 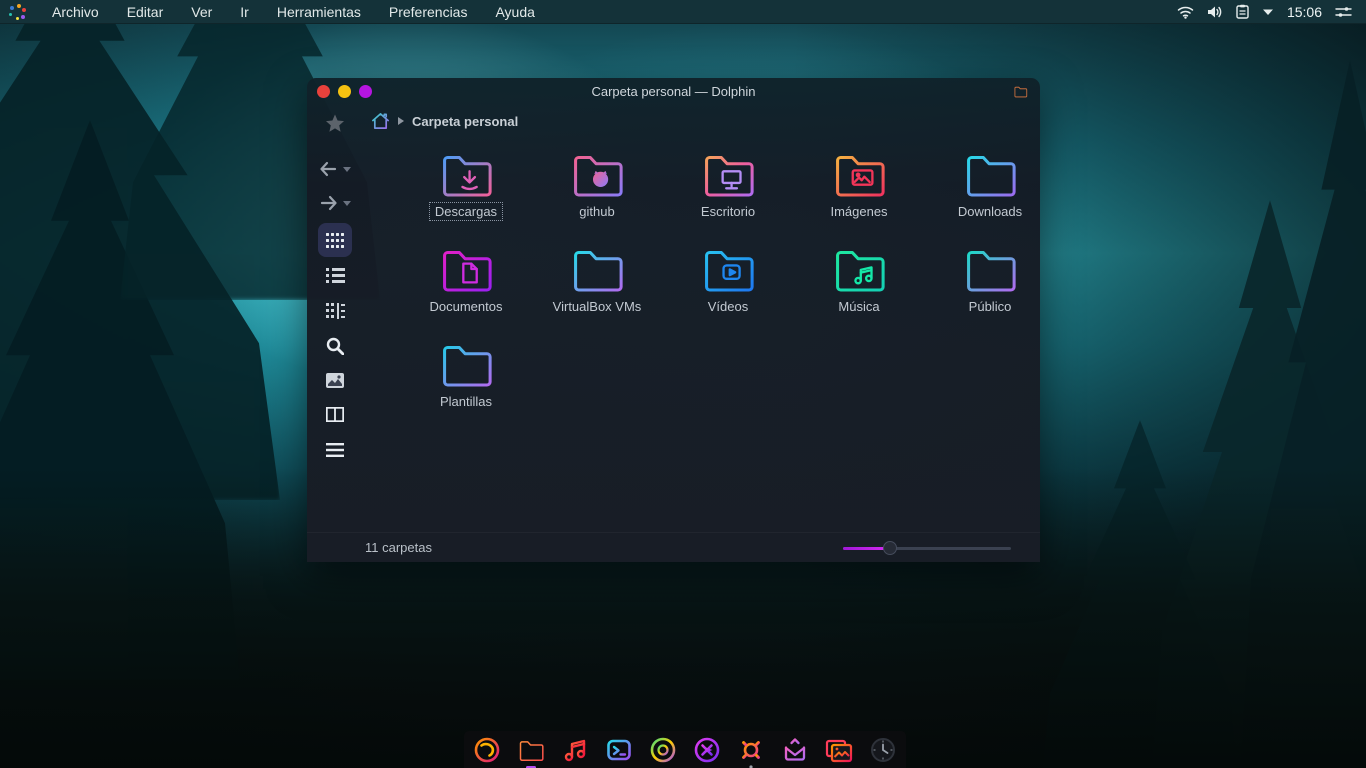 What do you see at coordinates (1242, 11) in the screenshot?
I see `clipboard-icon` at bounding box center [1242, 11].